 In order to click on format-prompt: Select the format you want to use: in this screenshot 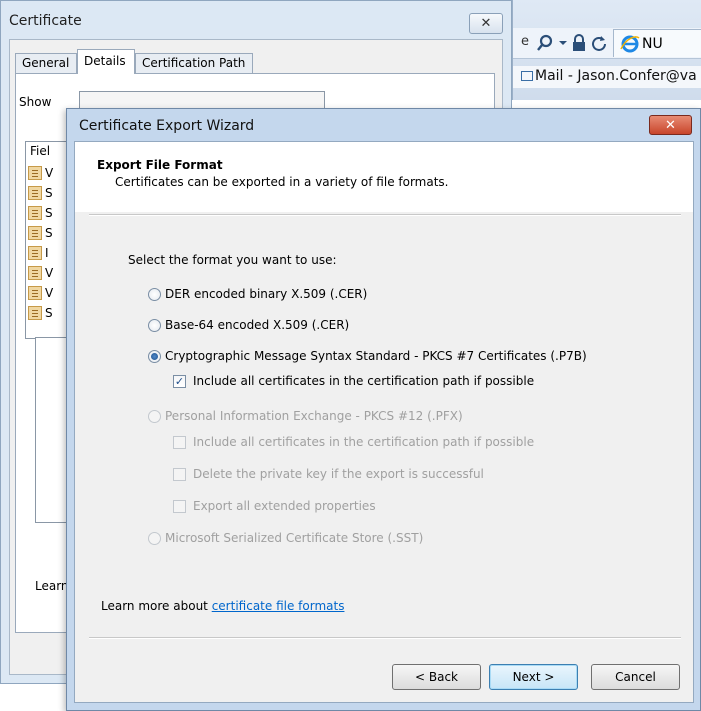, I will do `click(232, 260)`.